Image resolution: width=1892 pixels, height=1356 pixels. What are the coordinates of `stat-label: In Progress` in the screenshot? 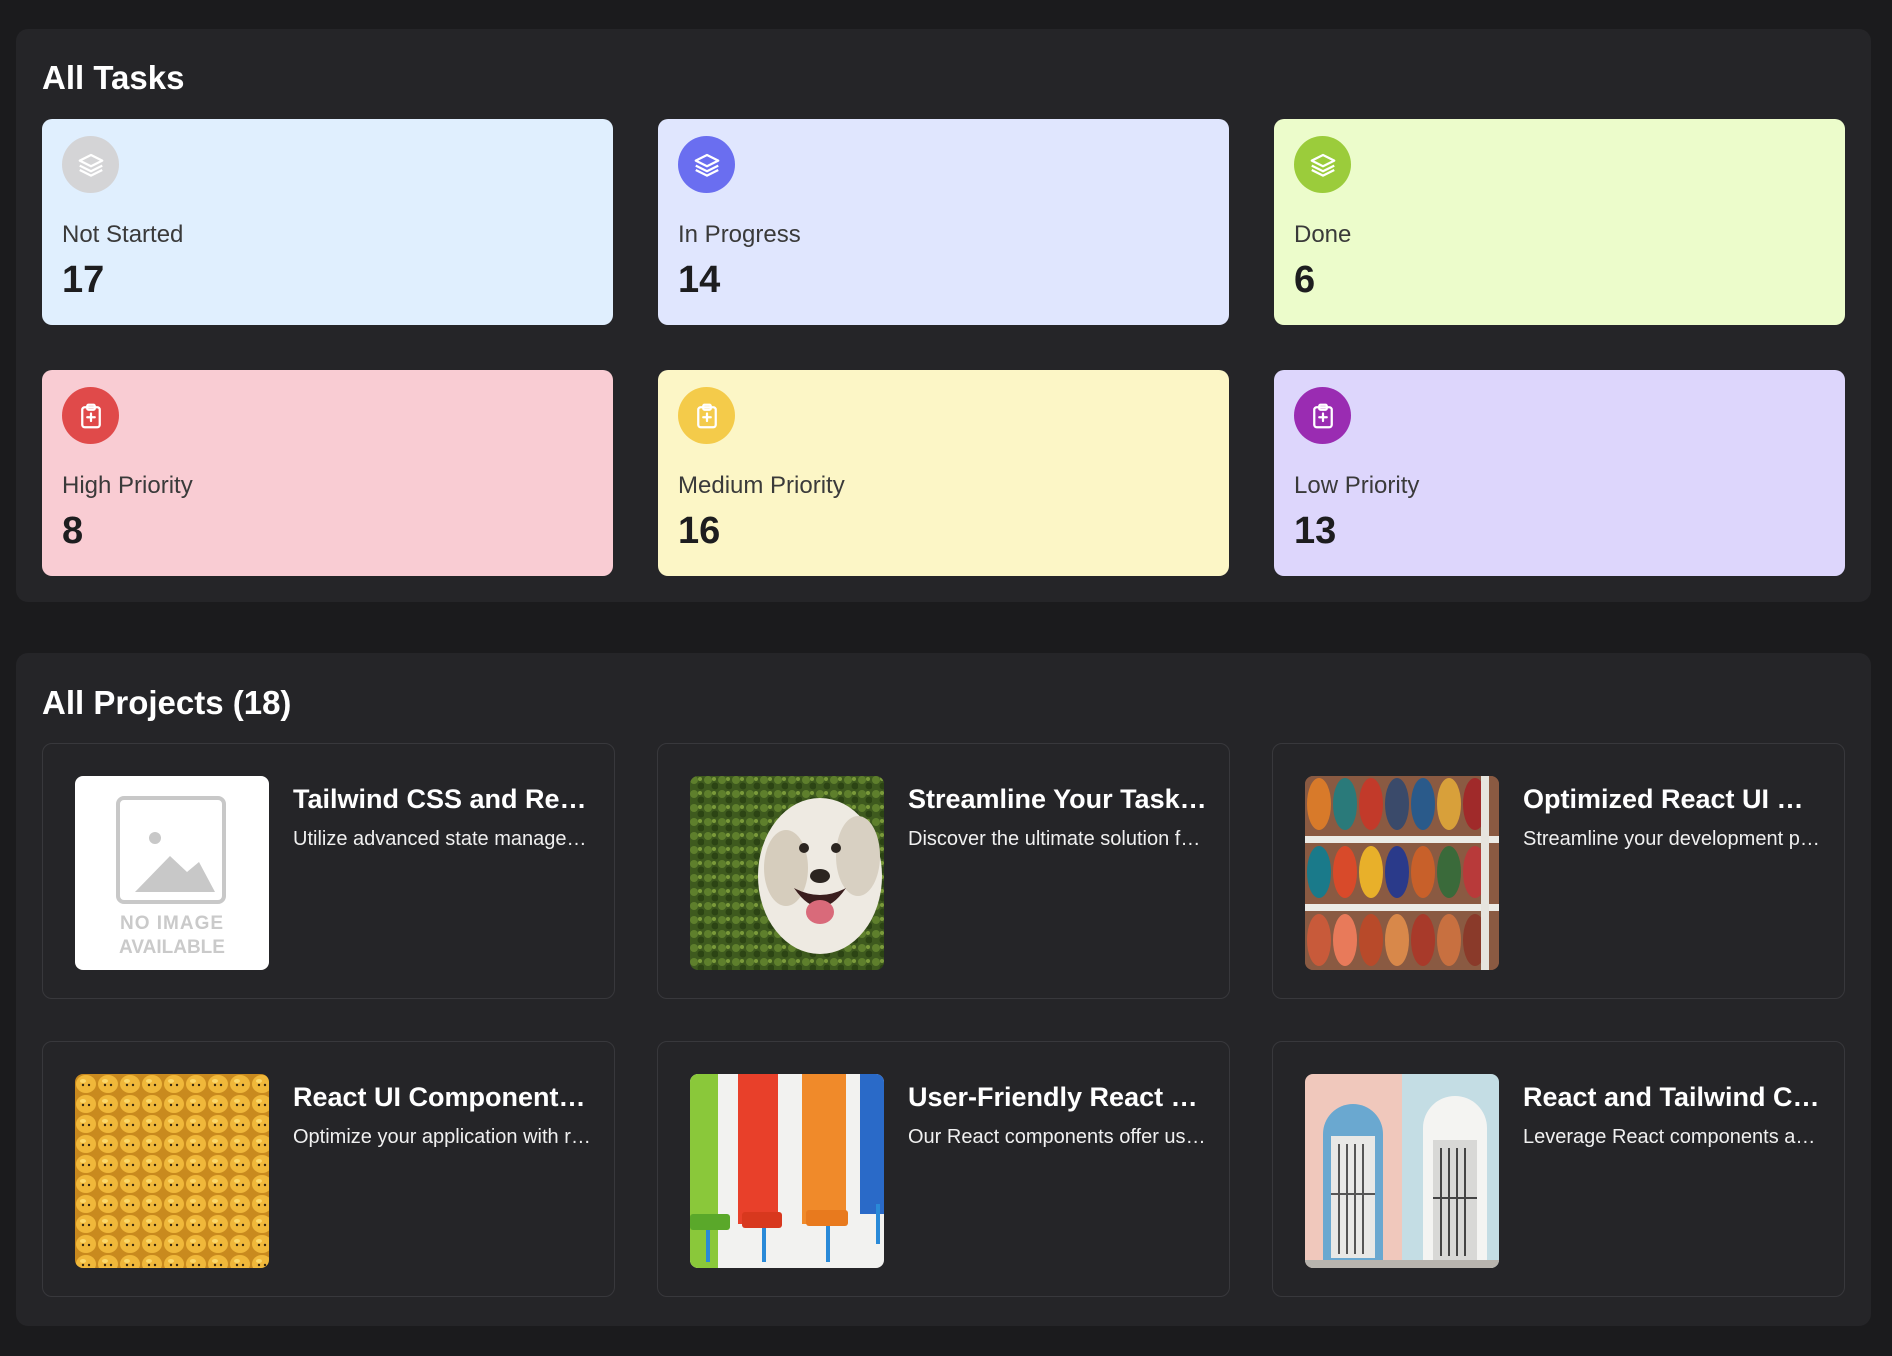 It's located at (739, 234).